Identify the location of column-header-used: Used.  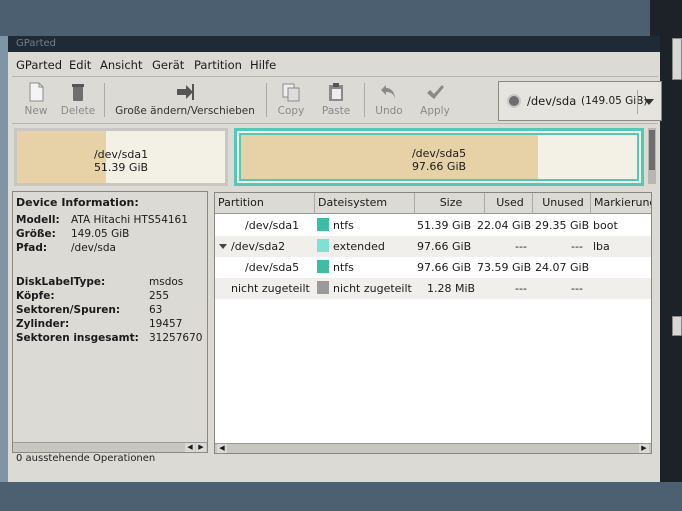
(509, 203).